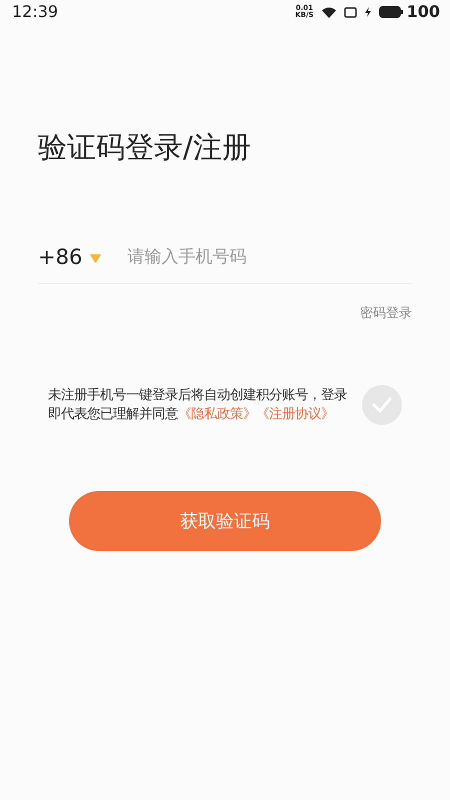 The image size is (450, 800). I want to click on get-code-button: 获取验证码, so click(225, 521).